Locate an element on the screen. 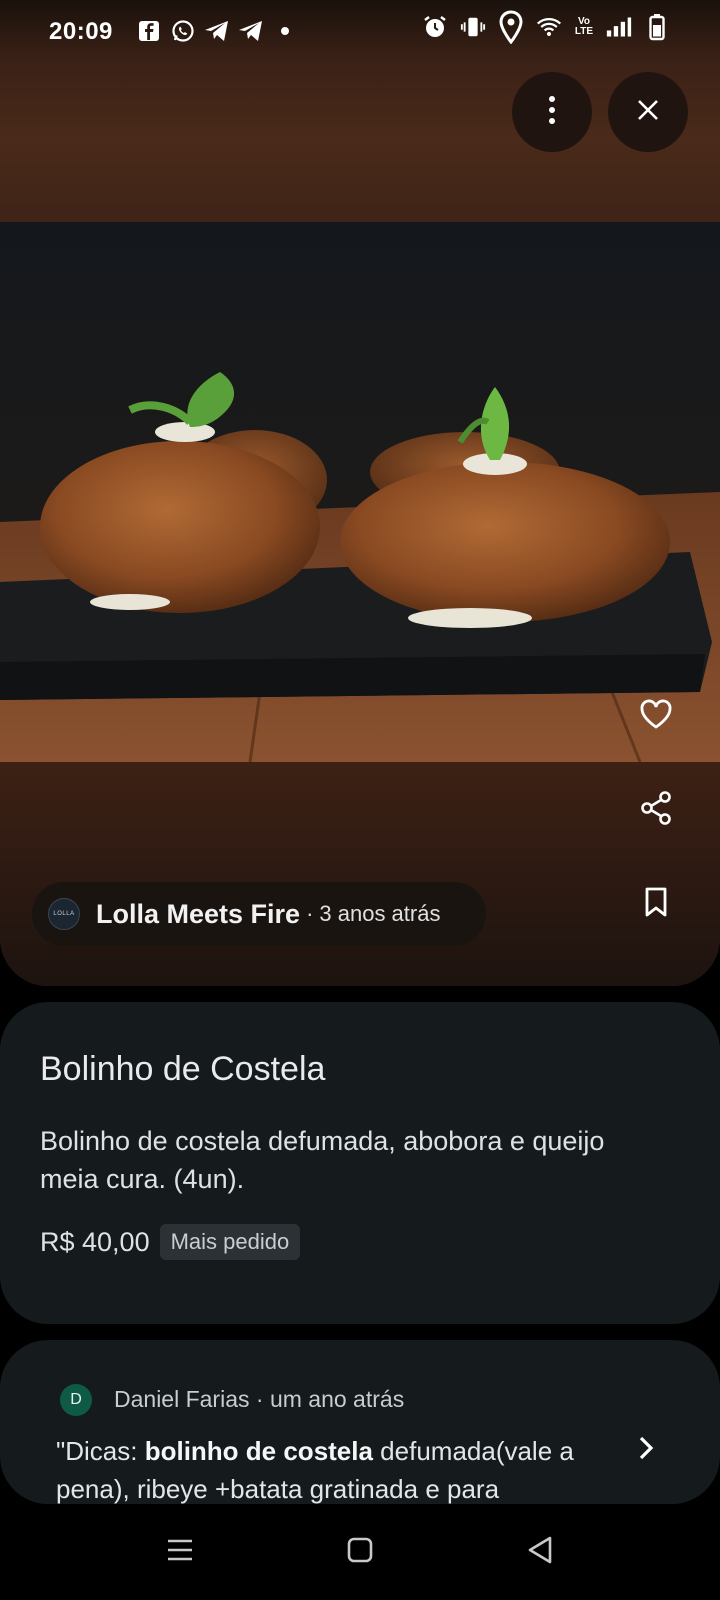 Image resolution: width=720 pixels, height=1600 pixels. notification-icons is located at coordinates (217, 31).